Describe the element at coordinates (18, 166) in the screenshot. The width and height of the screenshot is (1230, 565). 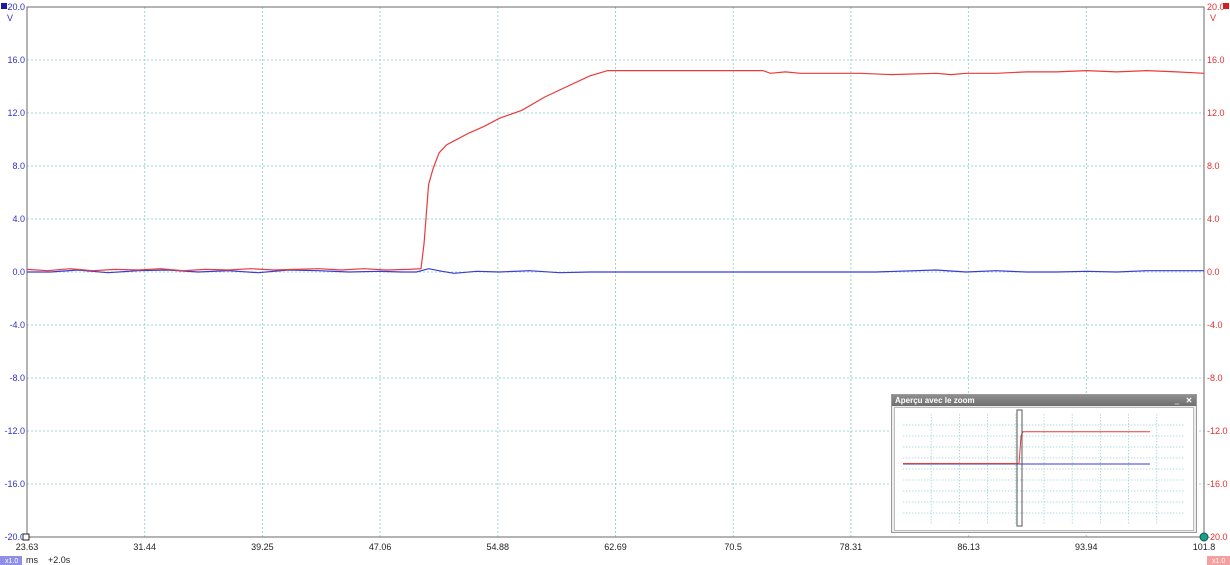
I see `y-tick-label-left: 8.0` at that location.